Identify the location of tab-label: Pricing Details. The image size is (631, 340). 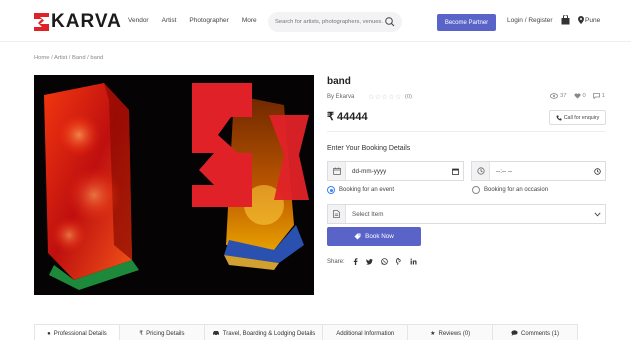
(165, 333).